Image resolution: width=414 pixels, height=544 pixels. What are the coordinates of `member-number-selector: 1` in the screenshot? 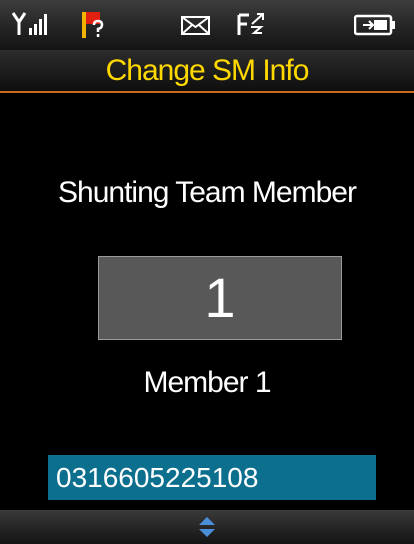 It's located at (220, 298).